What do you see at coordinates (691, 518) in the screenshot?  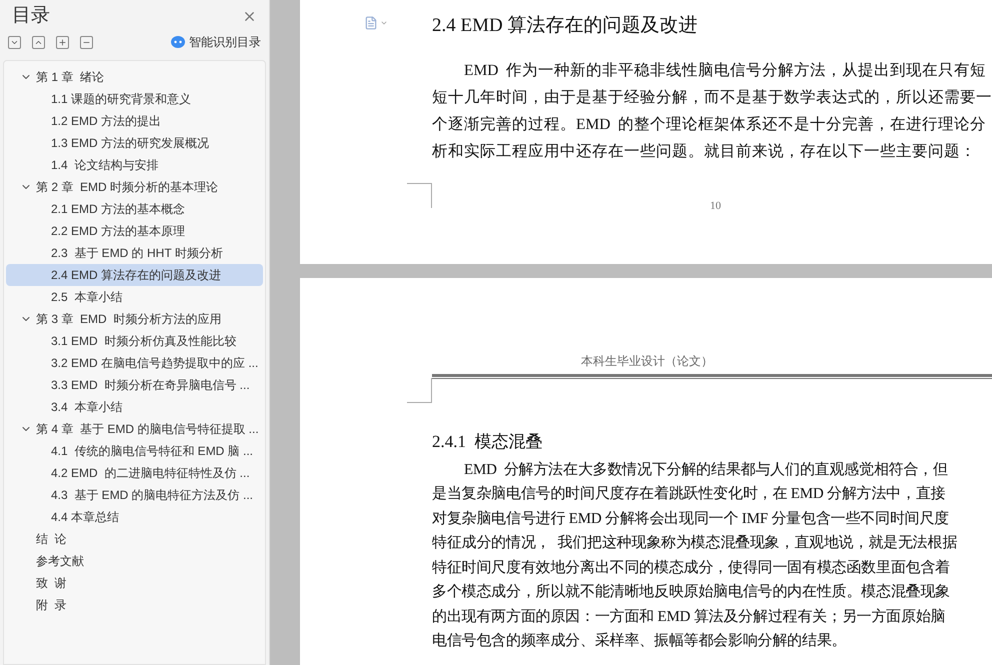 I see `paragraph-line: 对复杂脑电信号进行 EMD 分解将会出现同一个 IMF 分量包含一些不同时间尺度` at bounding box center [691, 518].